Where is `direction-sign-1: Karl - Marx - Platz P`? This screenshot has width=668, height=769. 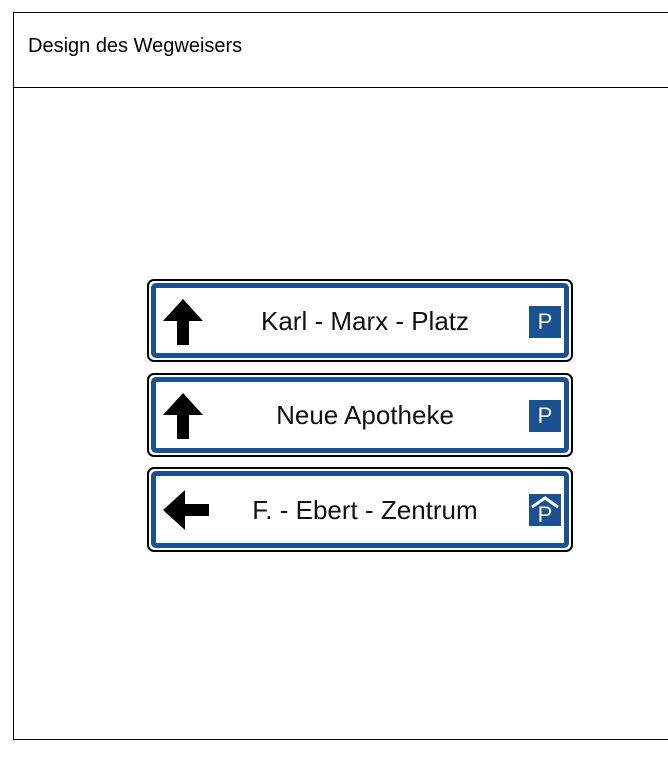
direction-sign-1: Karl - Marx - Platz P is located at coordinates (360, 320).